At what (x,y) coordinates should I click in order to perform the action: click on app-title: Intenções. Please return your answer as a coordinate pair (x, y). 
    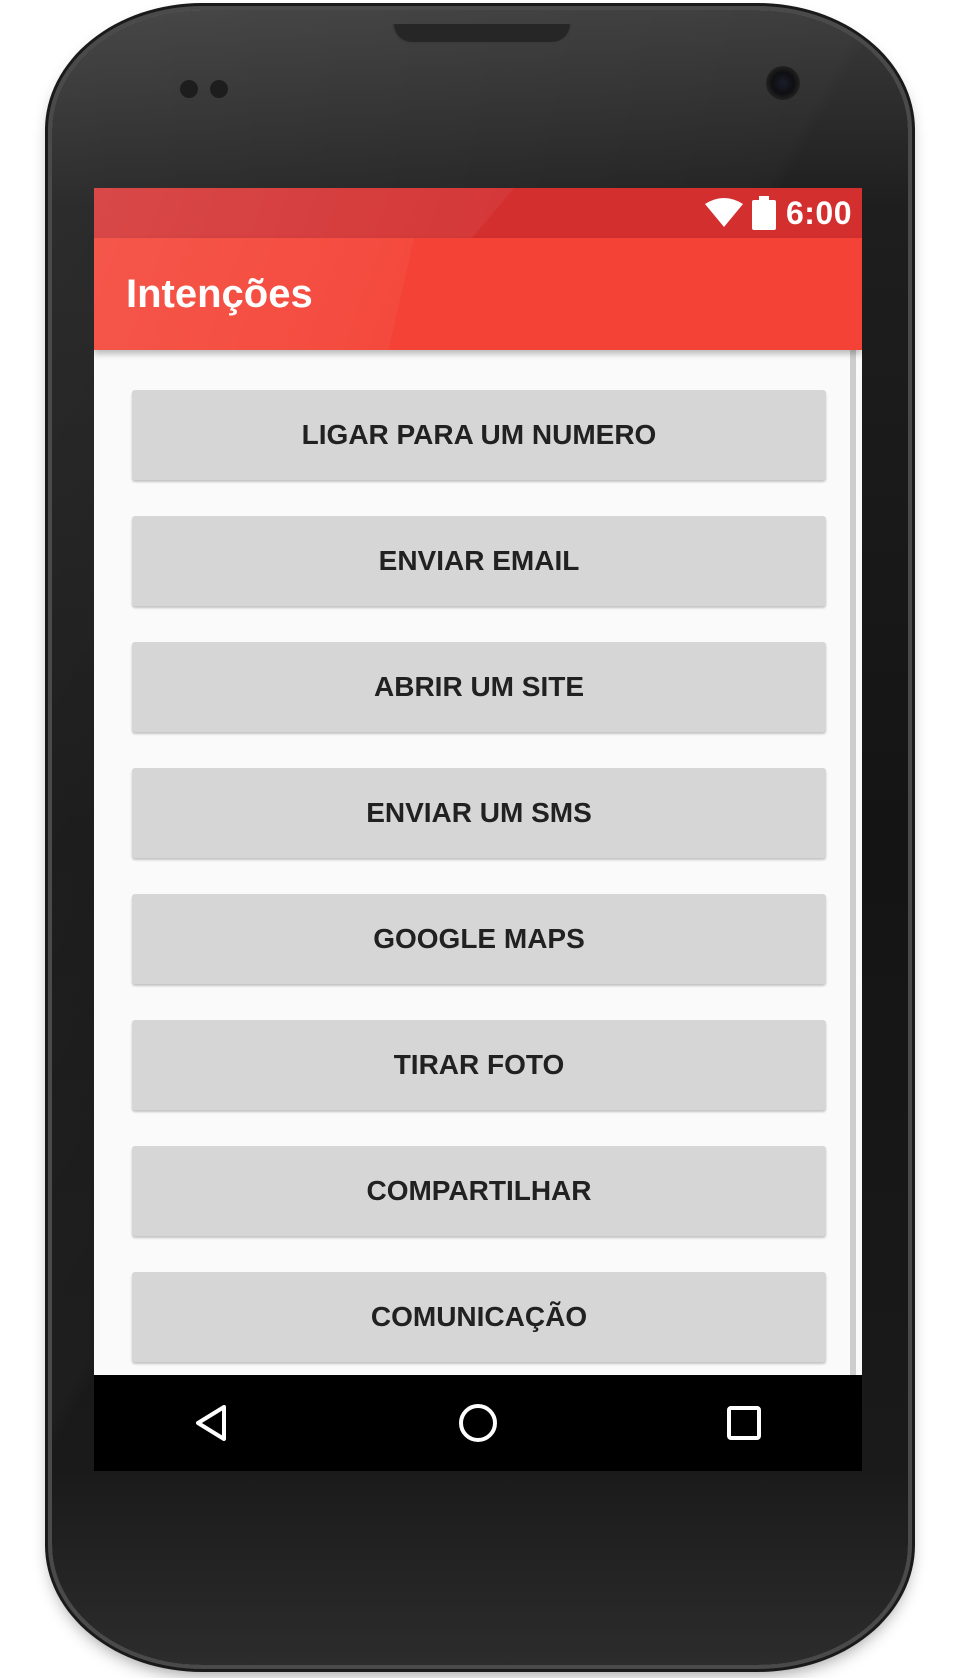
    Looking at the image, I should click on (219, 294).